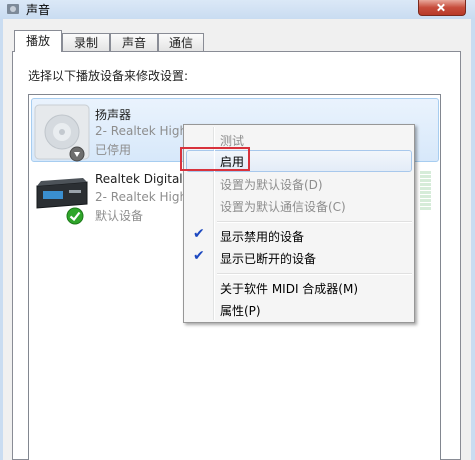 This screenshot has width=475, height=460. What do you see at coordinates (38, 41) in the screenshot?
I see `tab-playback: 播放` at bounding box center [38, 41].